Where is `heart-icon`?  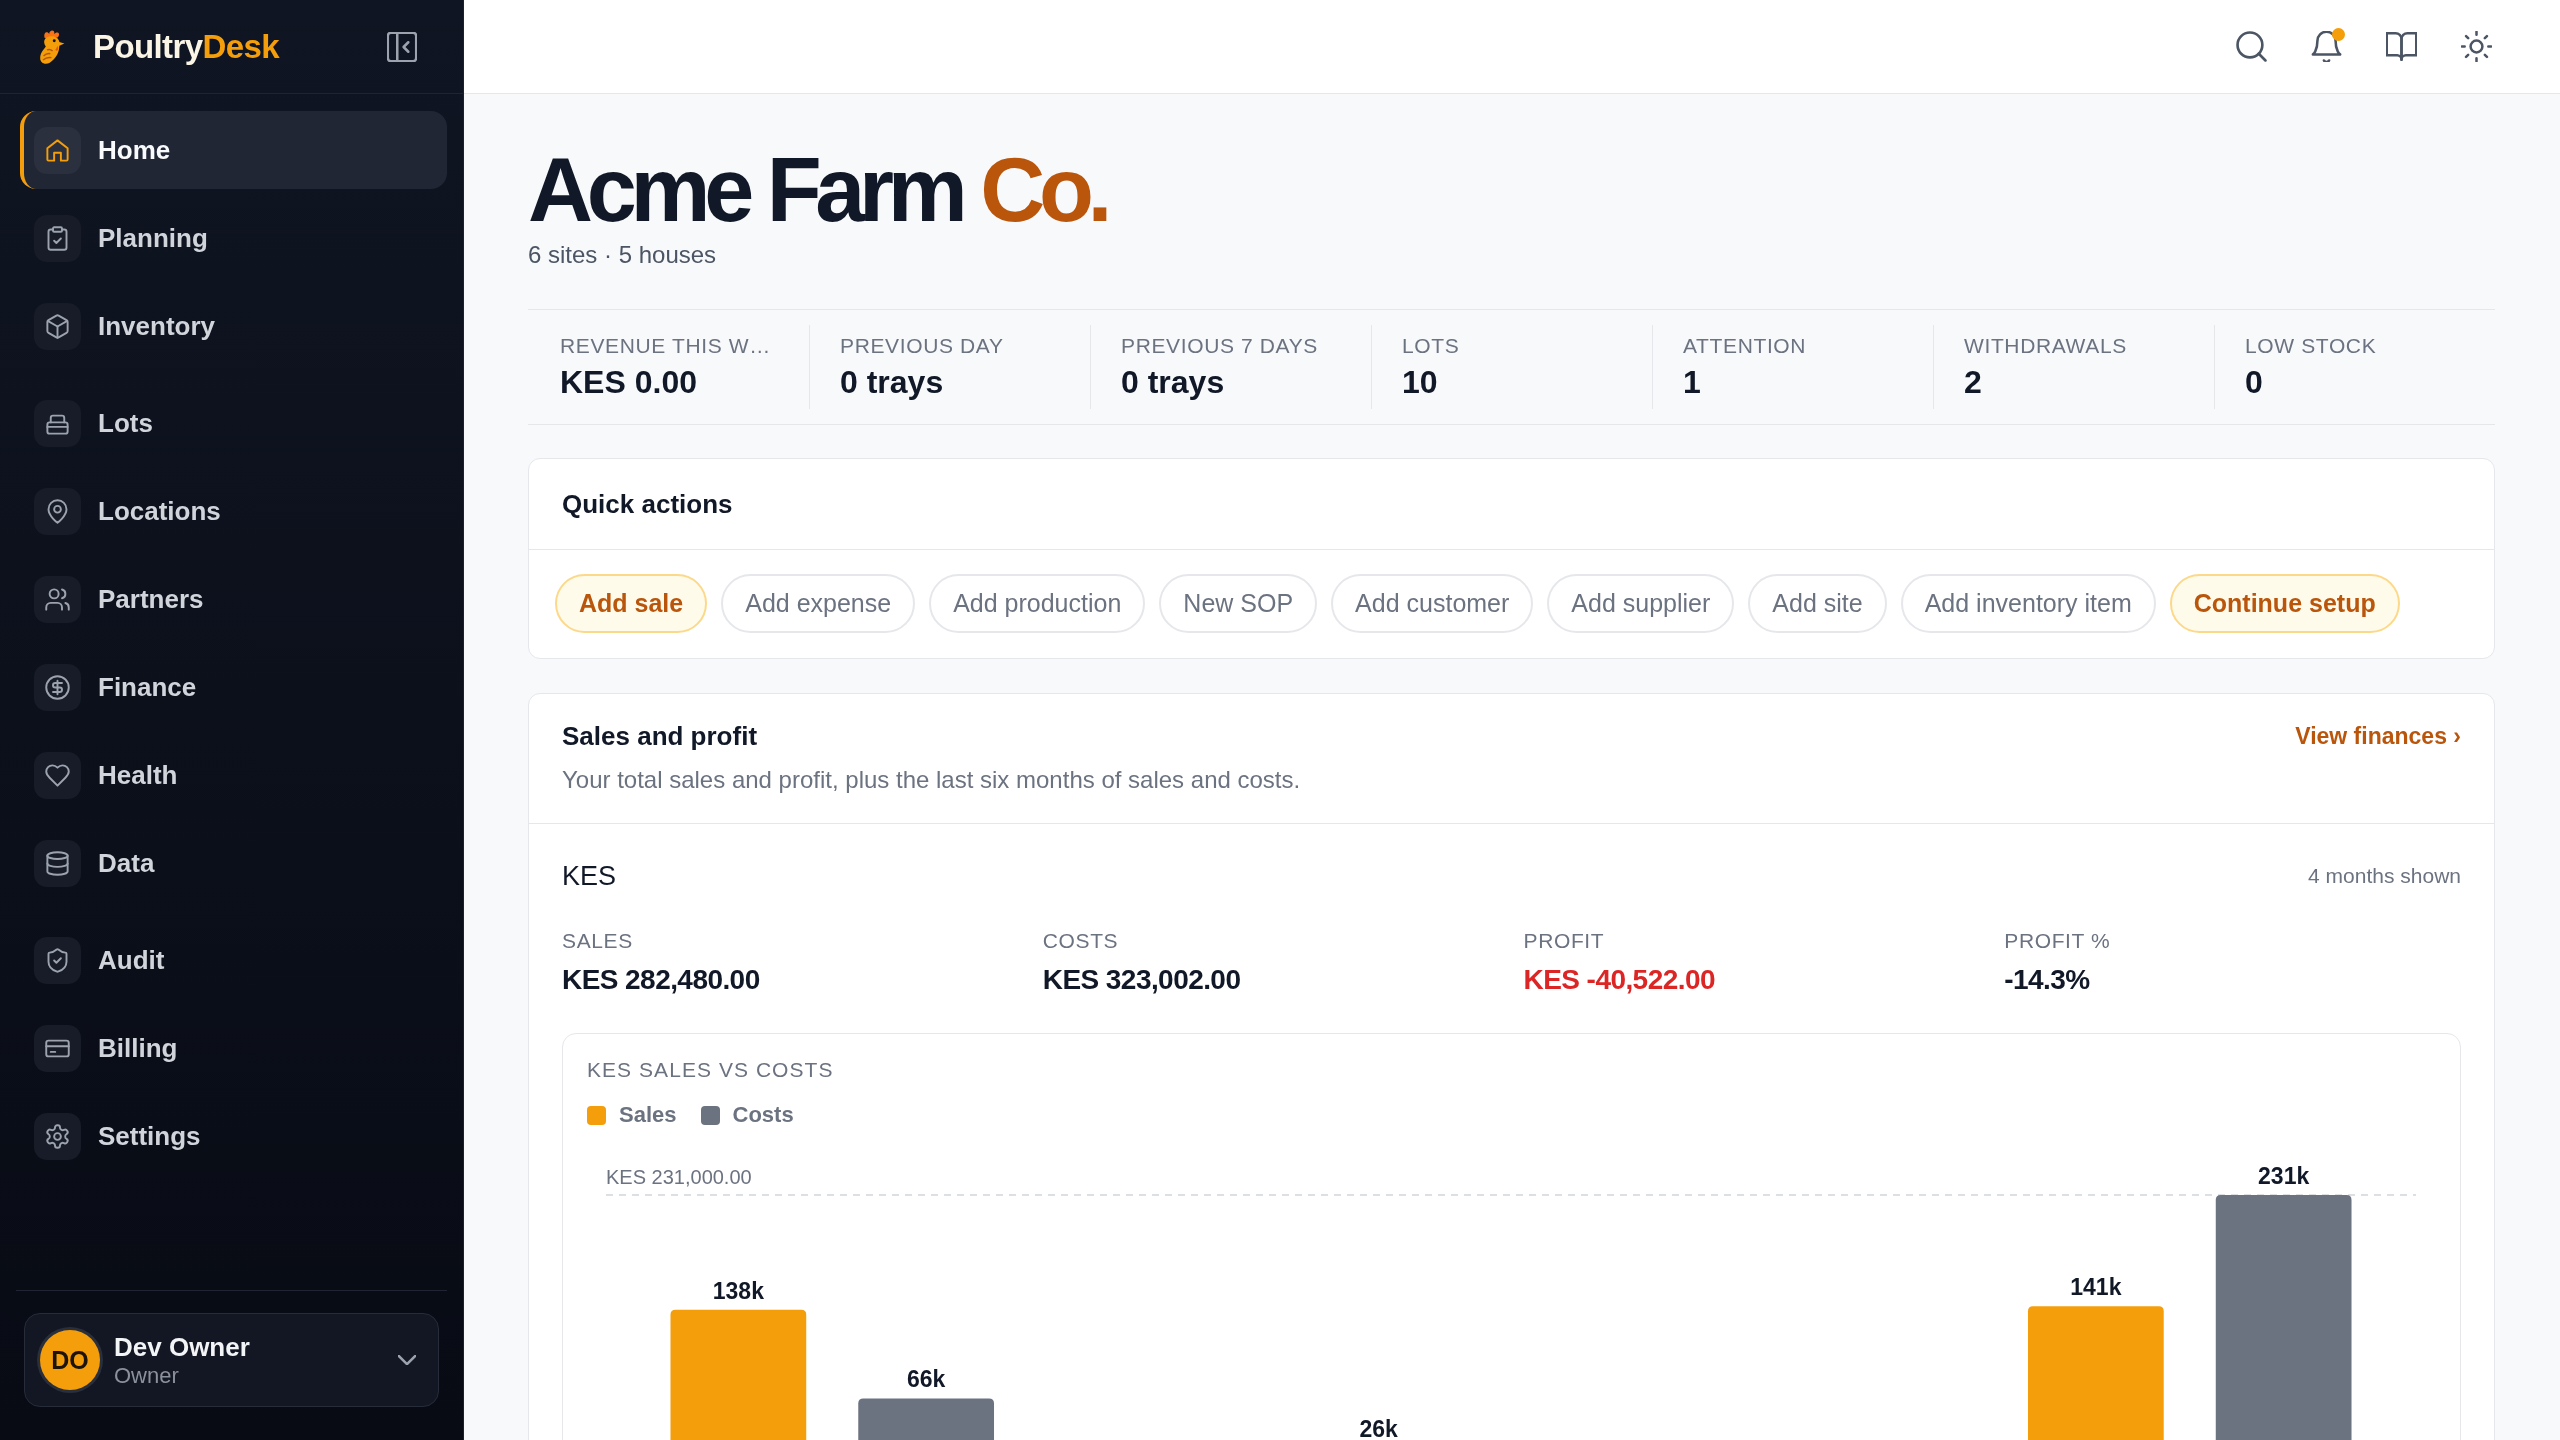 heart-icon is located at coordinates (57, 775).